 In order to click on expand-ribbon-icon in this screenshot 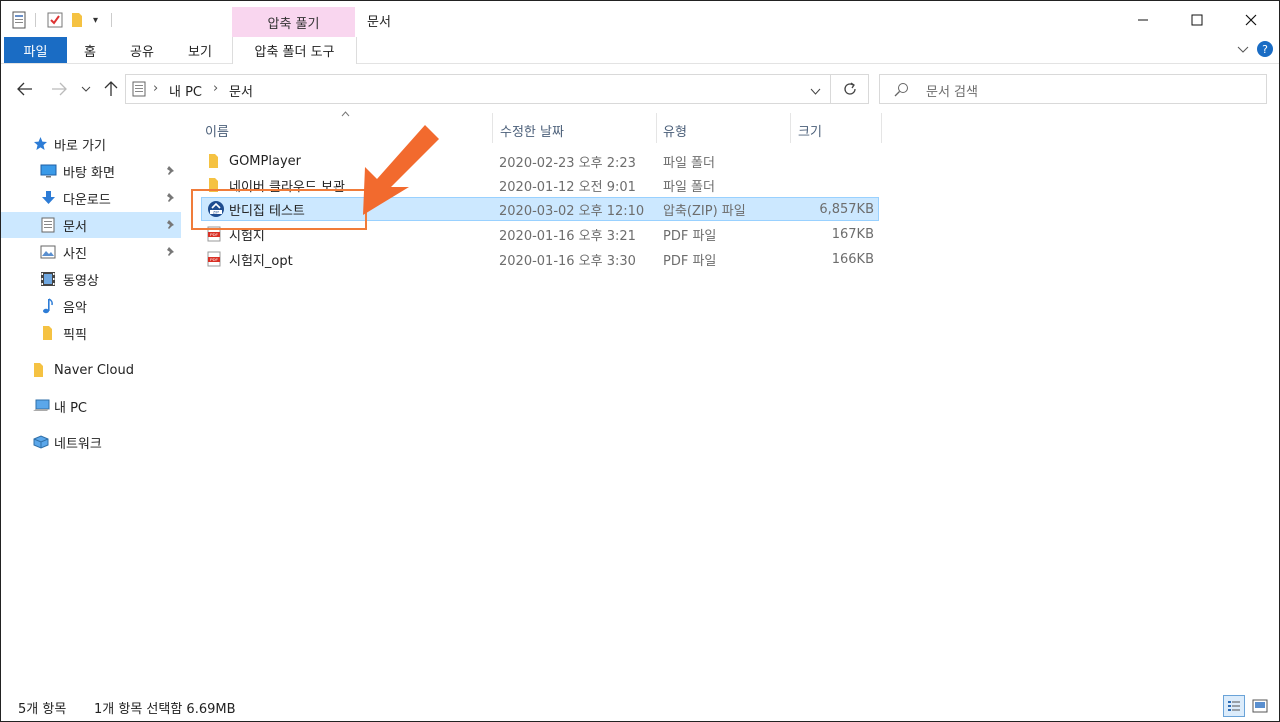, I will do `click(1243, 51)`.